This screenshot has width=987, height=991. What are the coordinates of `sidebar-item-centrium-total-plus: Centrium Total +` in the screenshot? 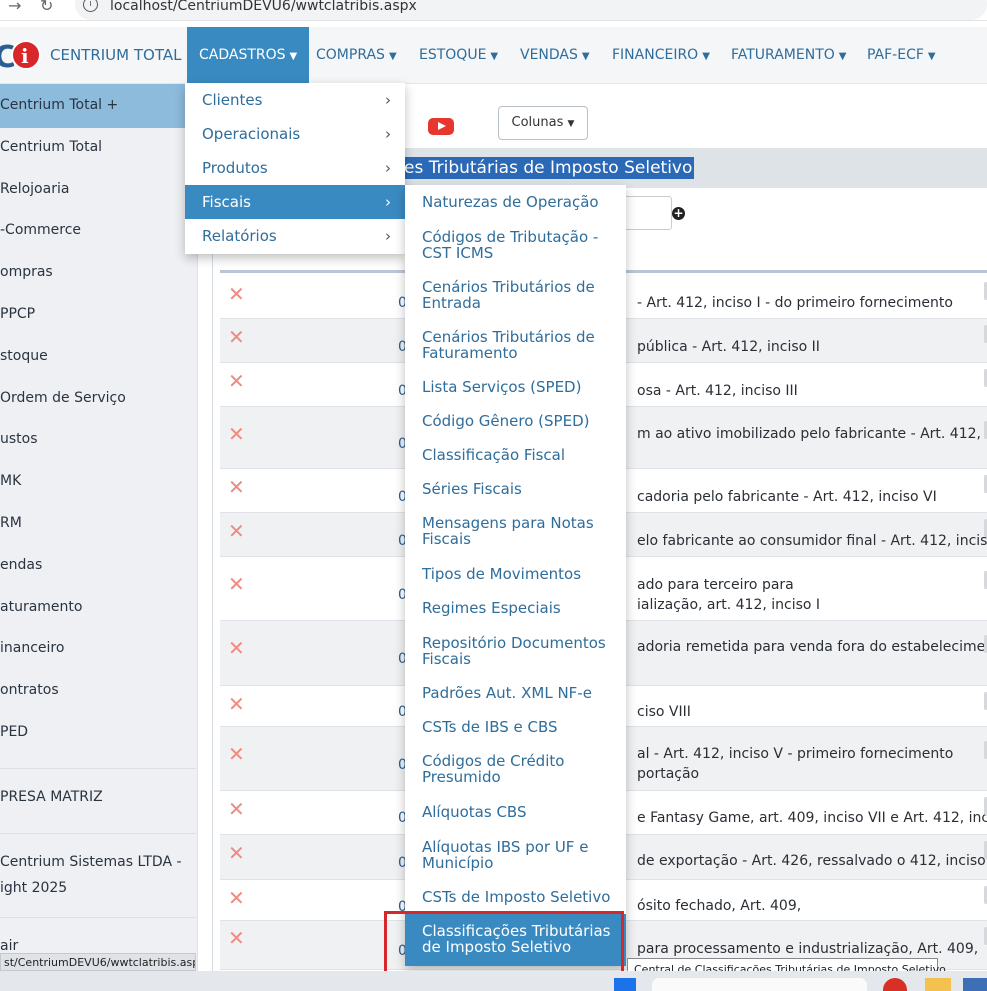 It's located at (98, 105).